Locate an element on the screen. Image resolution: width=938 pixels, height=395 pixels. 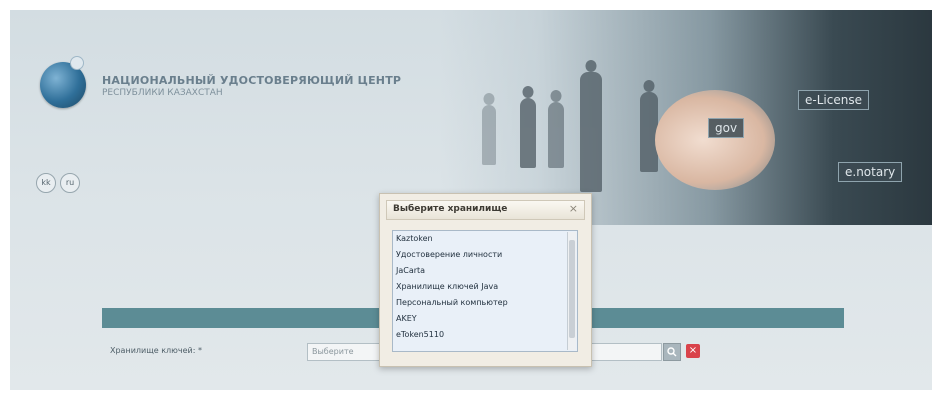
clear-store-button: × is located at coordinates (693, 351).